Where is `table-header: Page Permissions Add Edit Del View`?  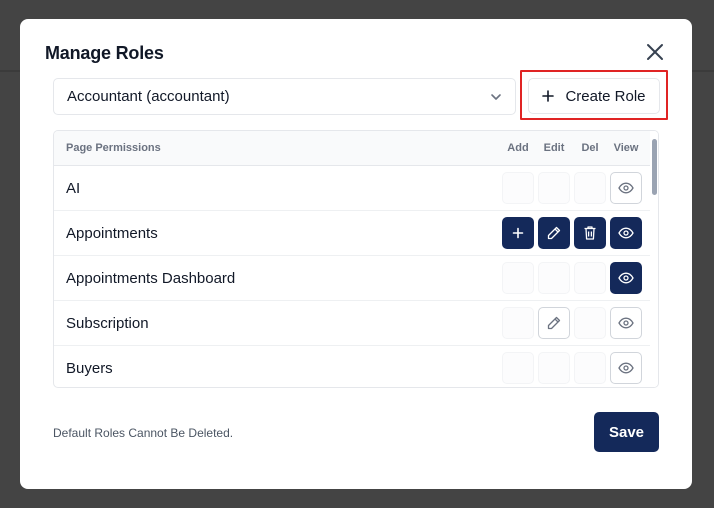 table-header: Page Permissions Add Edit Del View is located at coordinates (356, 148).